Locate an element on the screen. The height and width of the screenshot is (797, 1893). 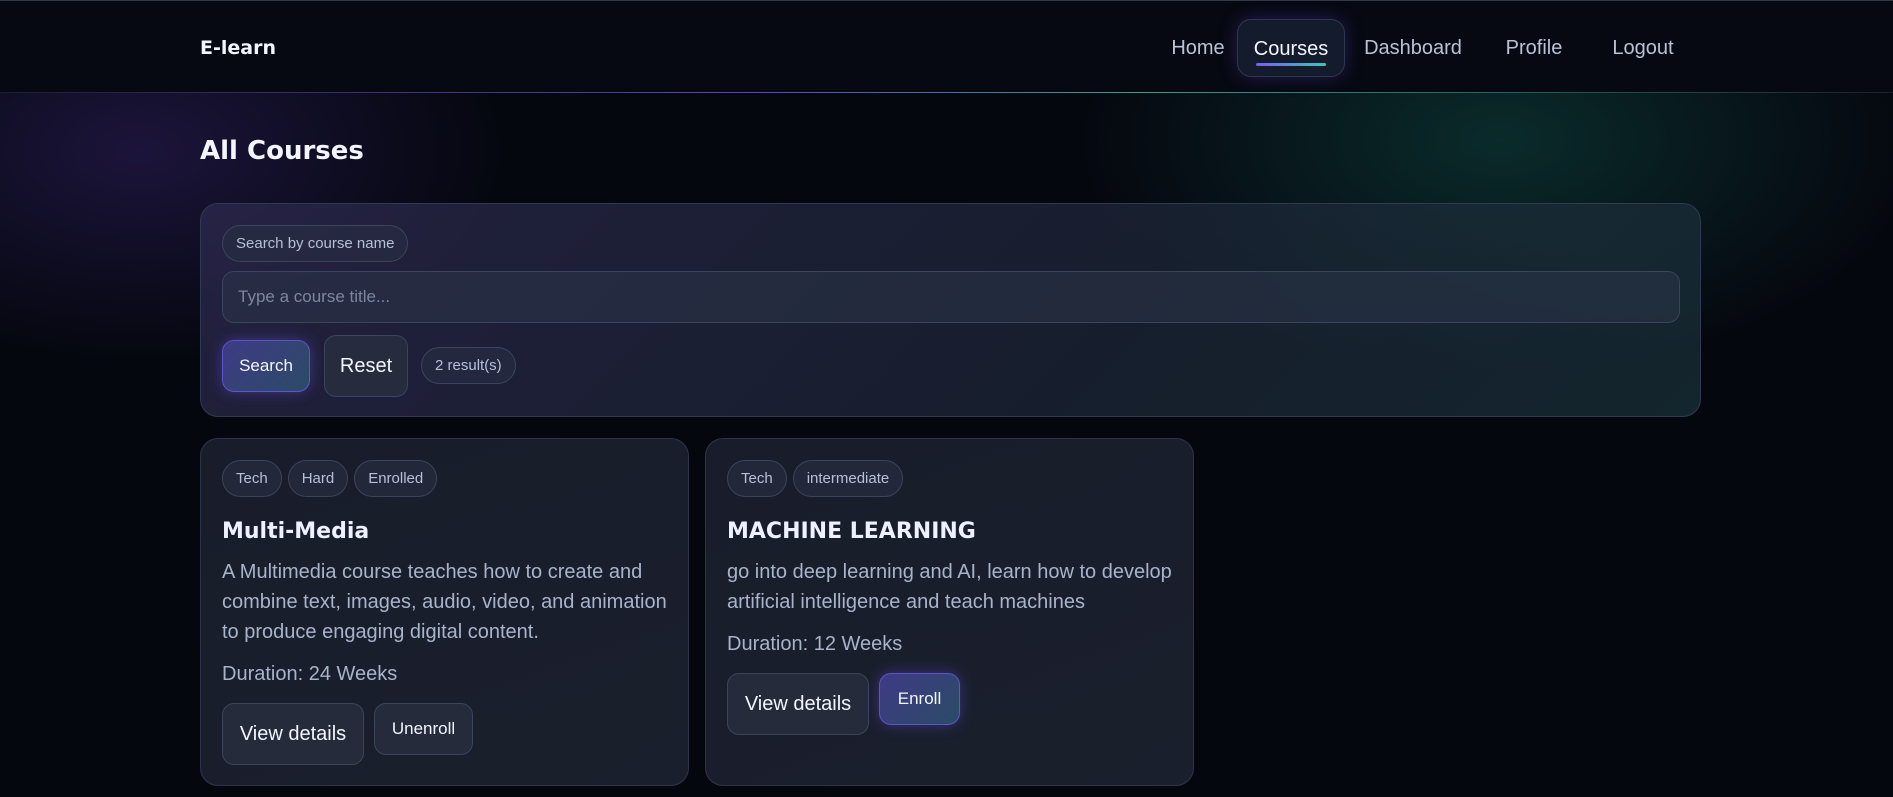
search-button: Search is located at coordinates (266, 366).